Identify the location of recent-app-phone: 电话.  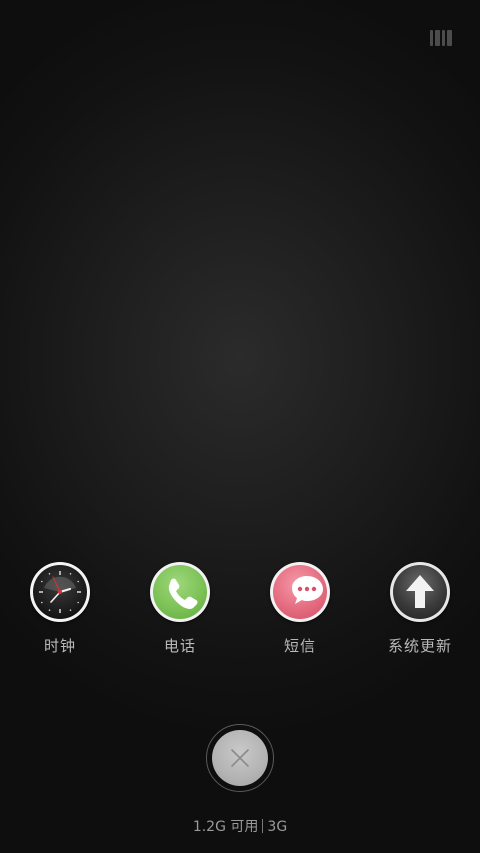
(180, 609).